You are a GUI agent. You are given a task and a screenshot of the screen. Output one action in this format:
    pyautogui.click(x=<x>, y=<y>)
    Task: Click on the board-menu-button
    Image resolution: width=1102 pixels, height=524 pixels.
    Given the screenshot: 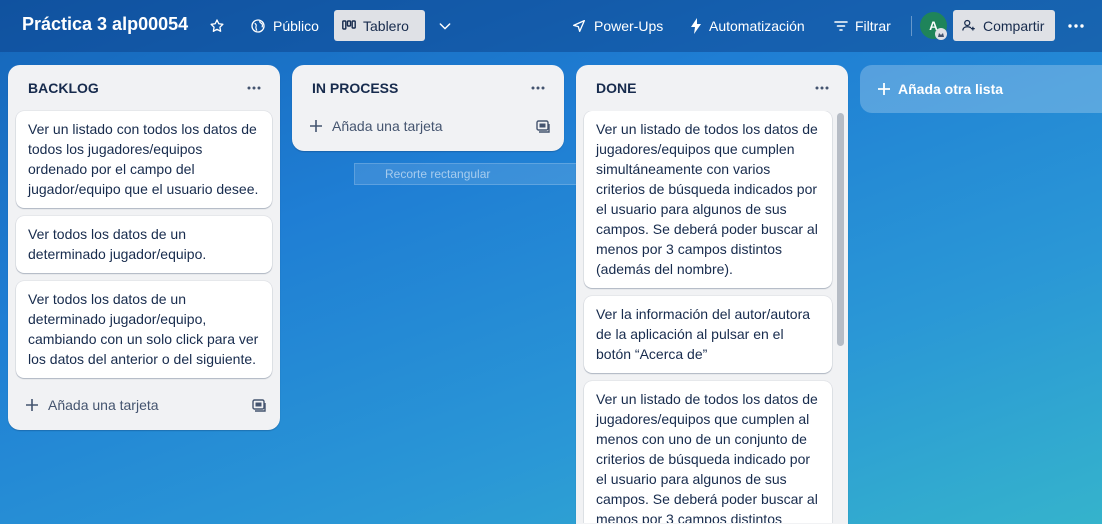 What is the action you would take?
    pyautogui.click(x=1076, y=25)
    